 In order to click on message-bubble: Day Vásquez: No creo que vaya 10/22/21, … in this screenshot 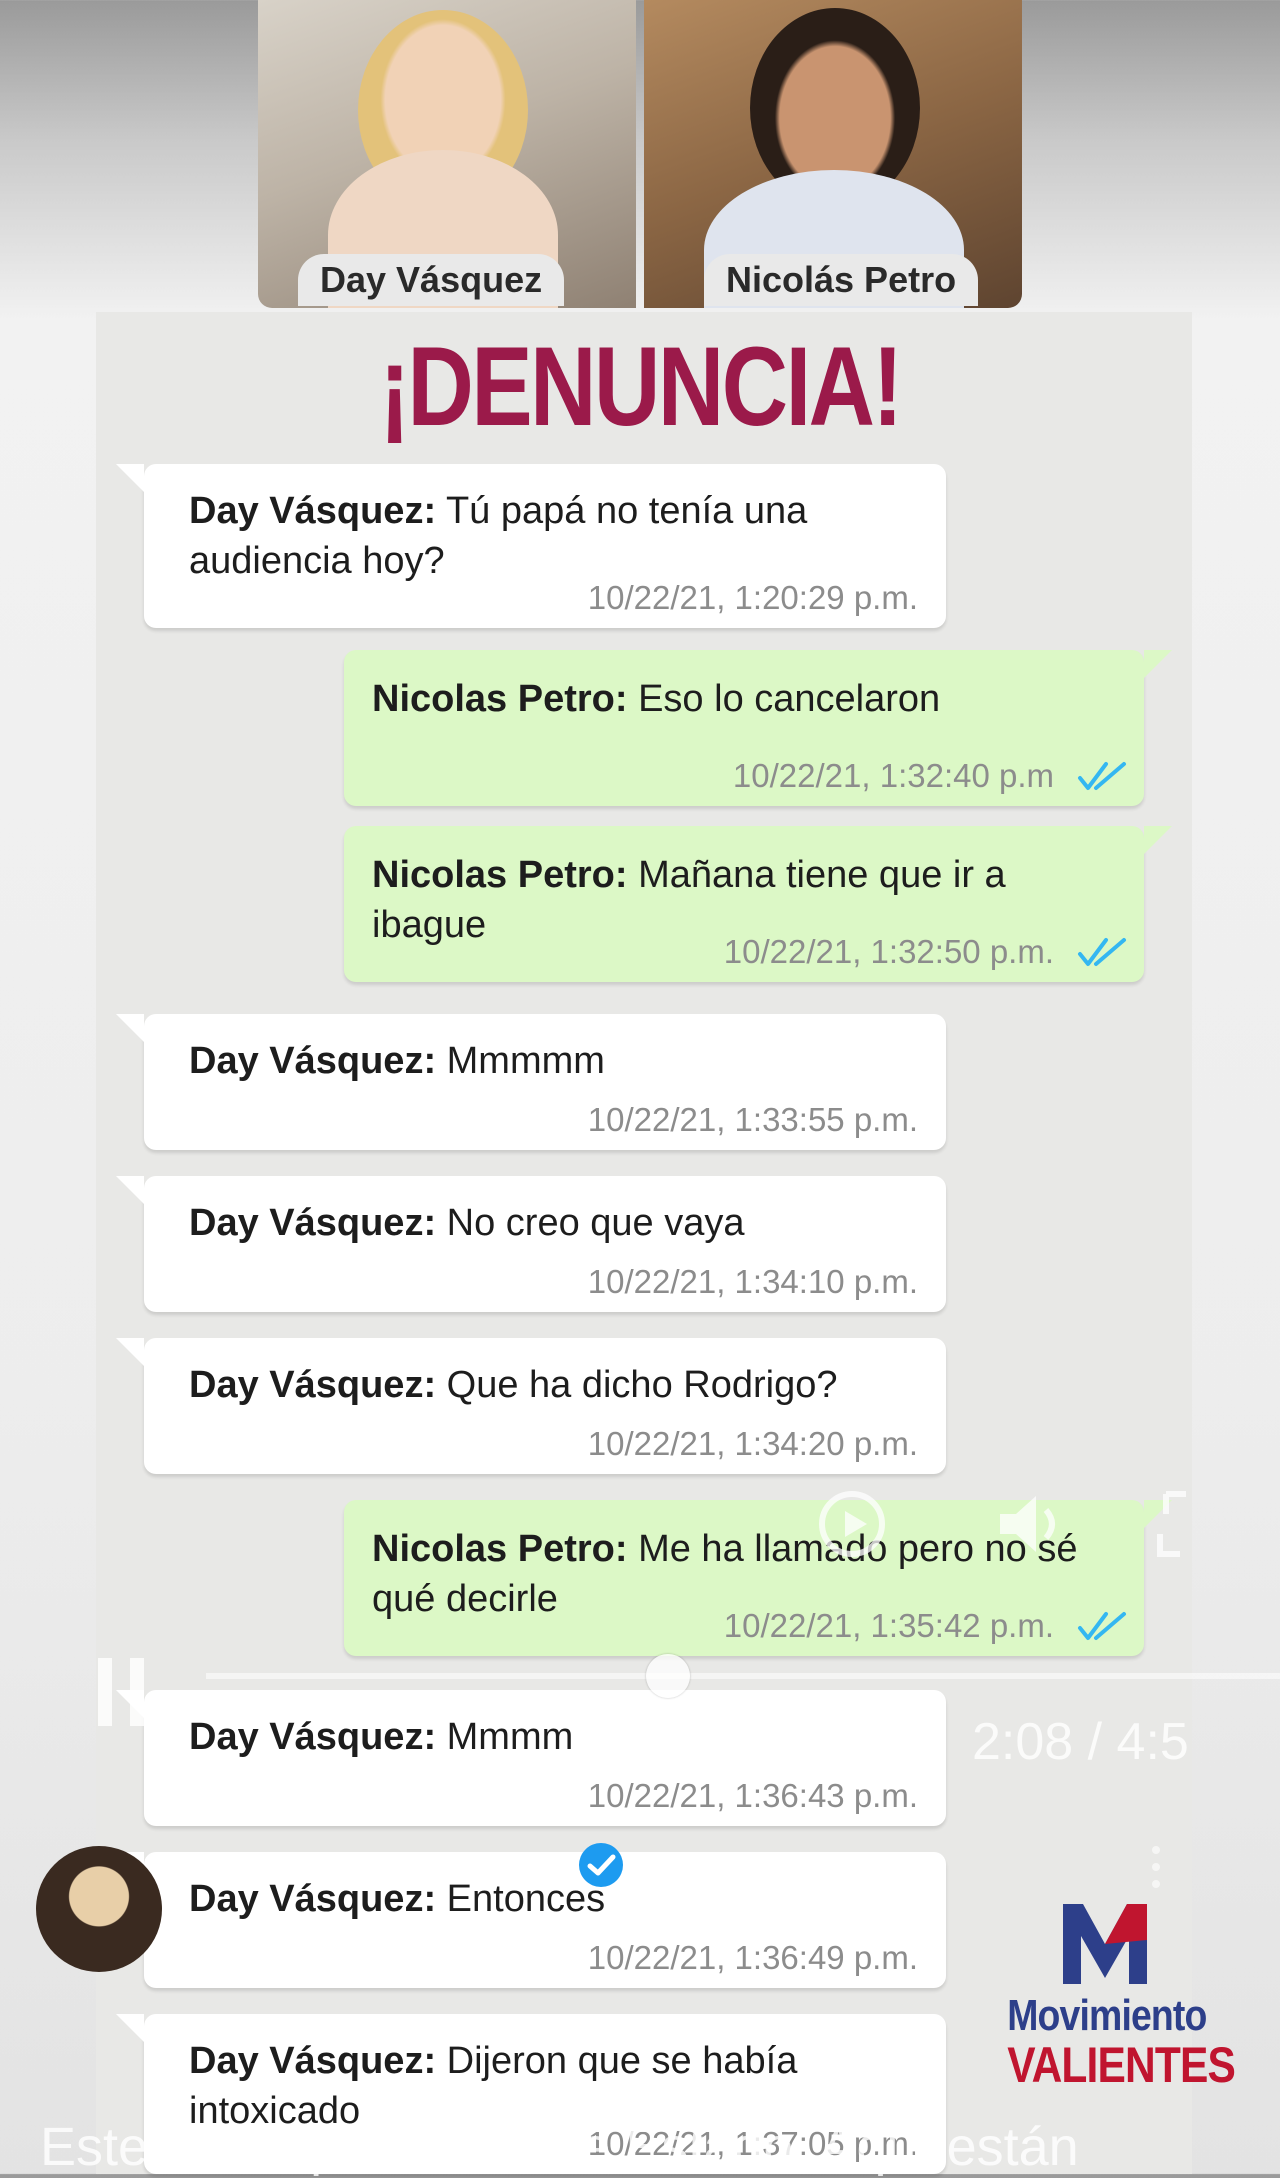, I will do `click(531, 1244)`.